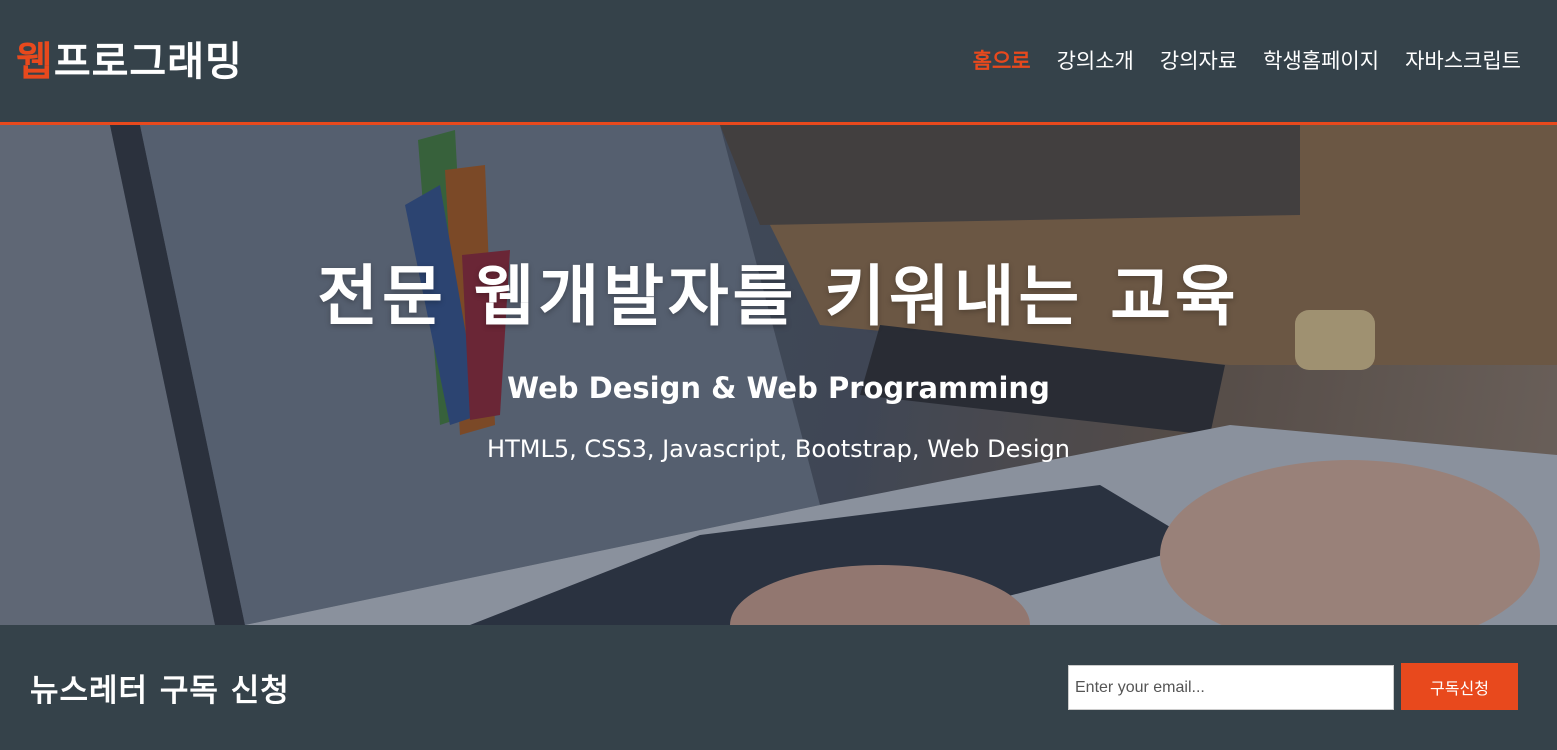 The image size is (1557, 750). I want to click on site-logo: 웹프로그래밍, so click(129, 62).